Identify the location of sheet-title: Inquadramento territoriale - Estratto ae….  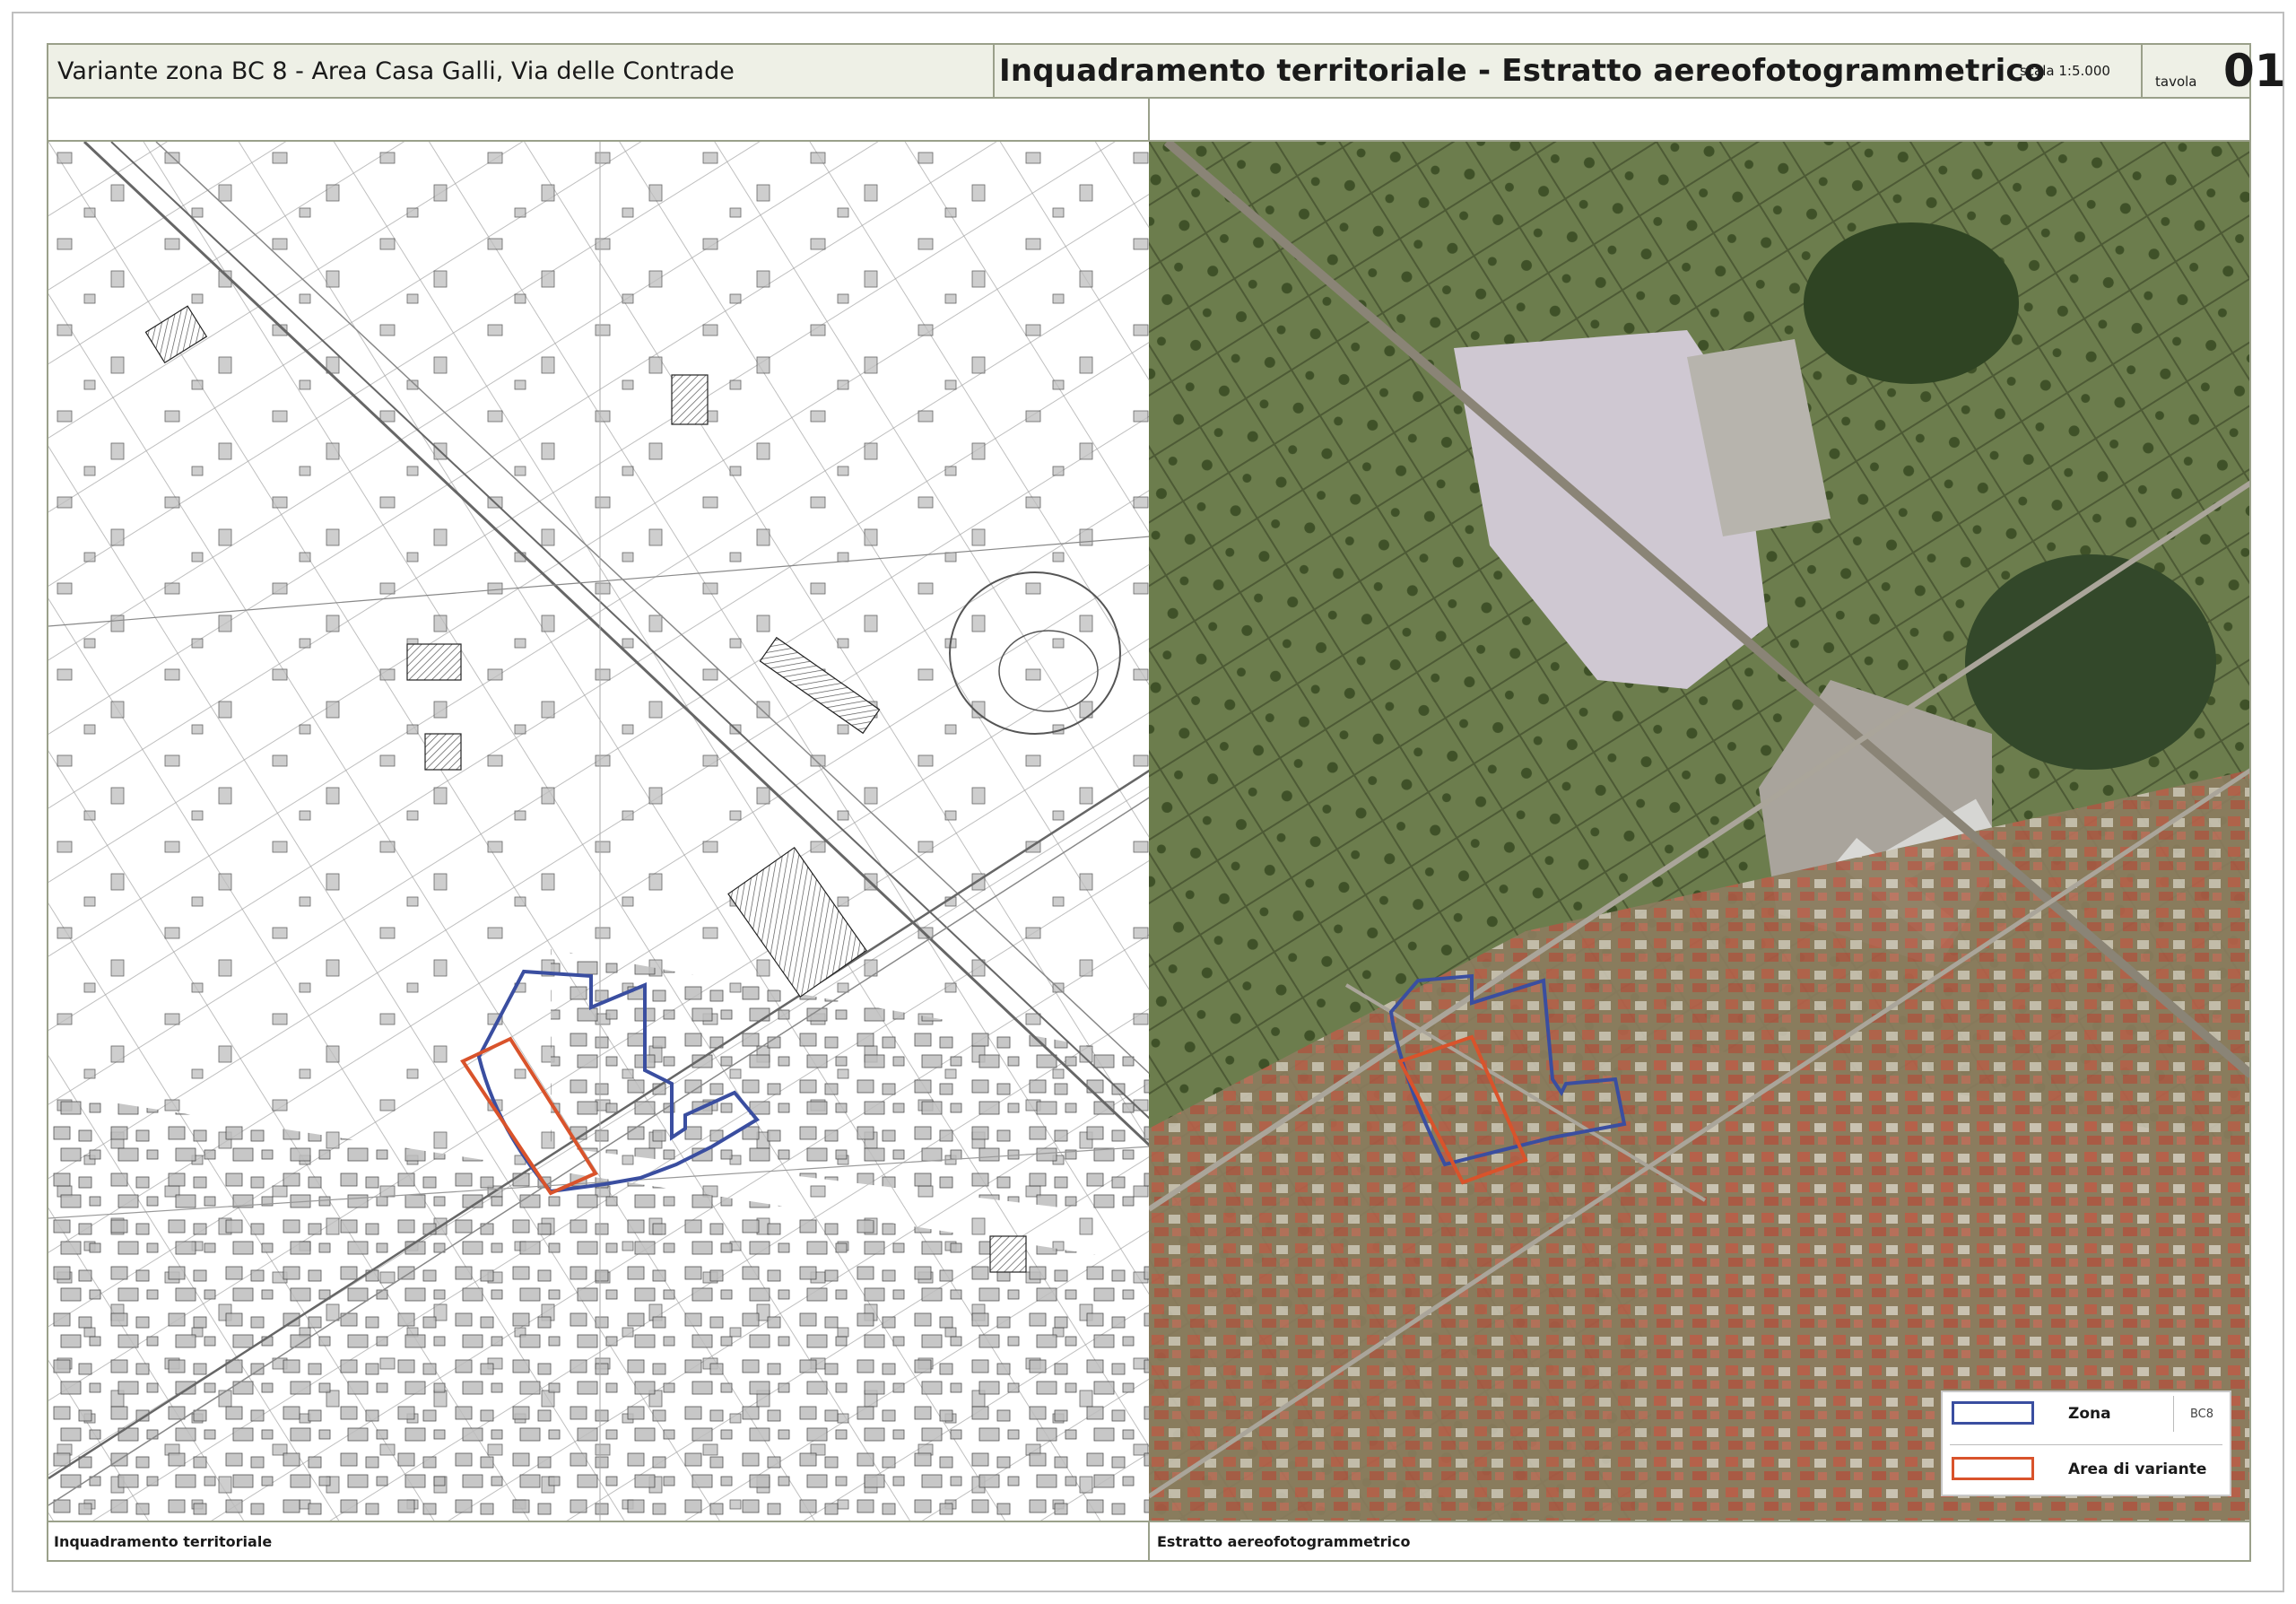
(1522, 71).